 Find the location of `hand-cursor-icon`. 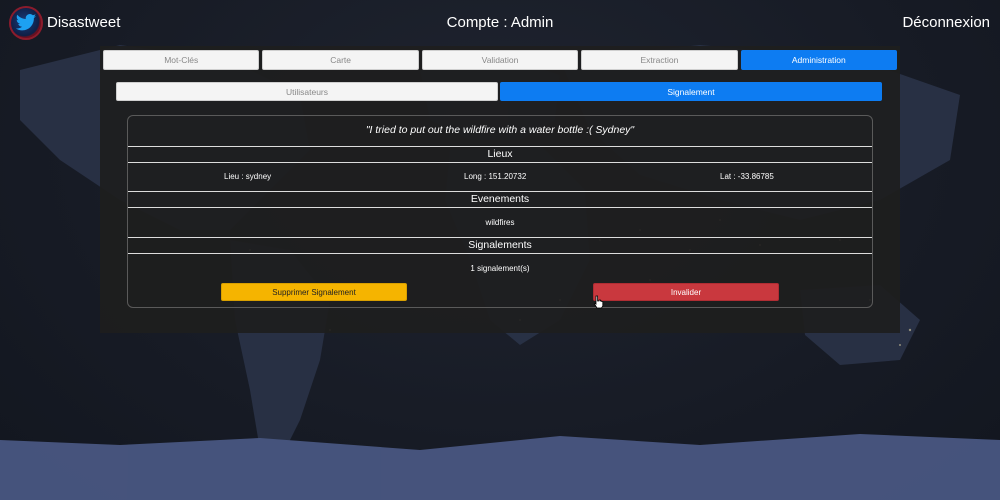

hand-cursor-icon is located at coordinates (598, 302).